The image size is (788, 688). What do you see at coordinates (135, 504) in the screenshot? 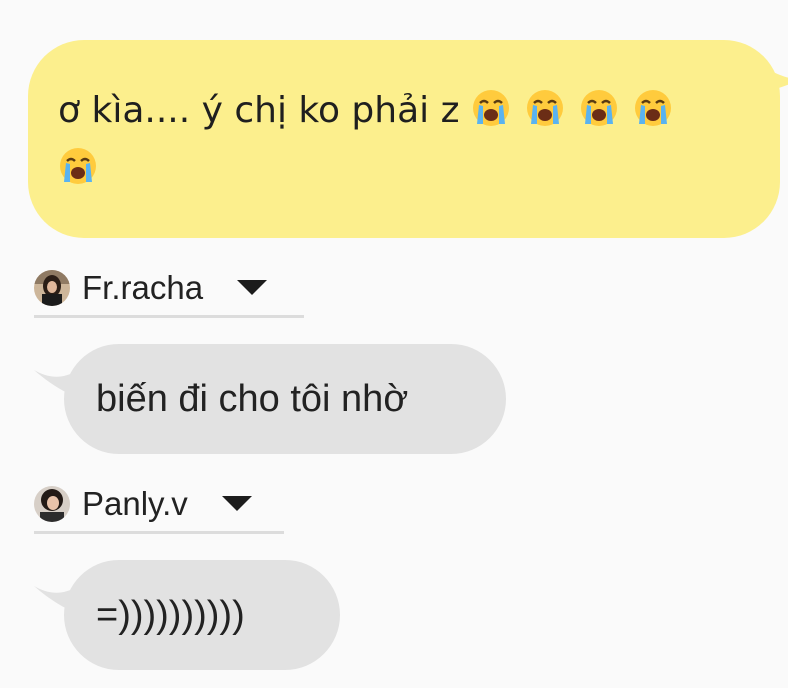
I see `sender-name: Panly.v` at bounding box center [135, 504].